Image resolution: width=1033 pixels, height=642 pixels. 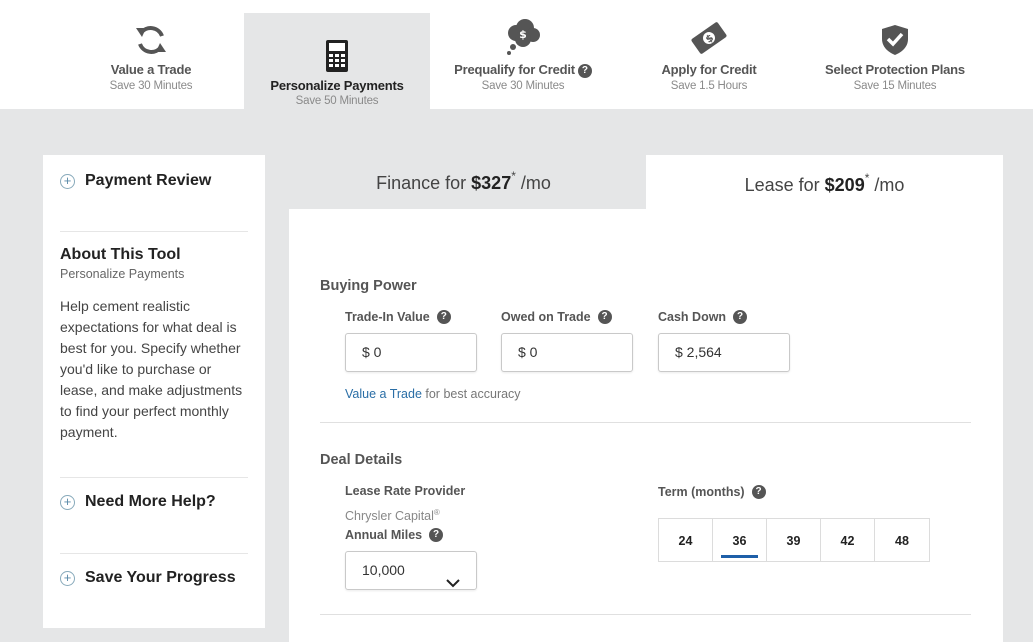 I want to click on registered-mark: ®, so click(x=436, y=512).